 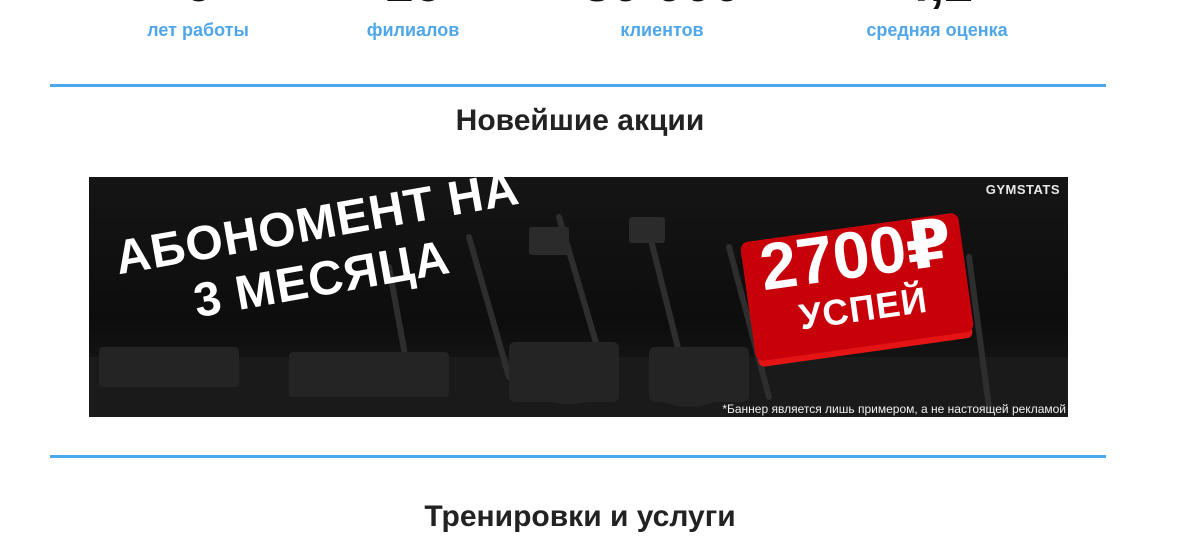 I want to click on stat-value: 6, so click(x=198, y=6).